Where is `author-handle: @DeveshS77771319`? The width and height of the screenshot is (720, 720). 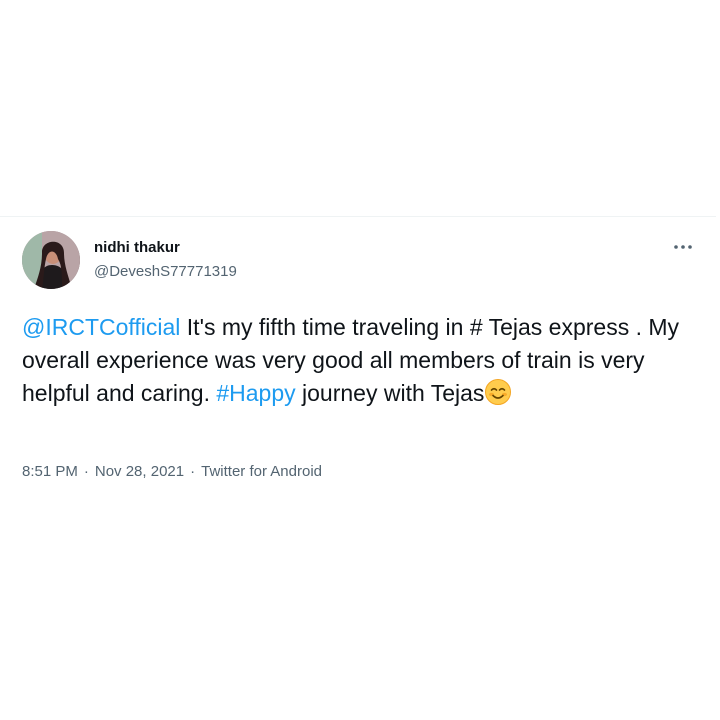
author-handle: @DeveshS77771319 is located at coordinates (165, 272).